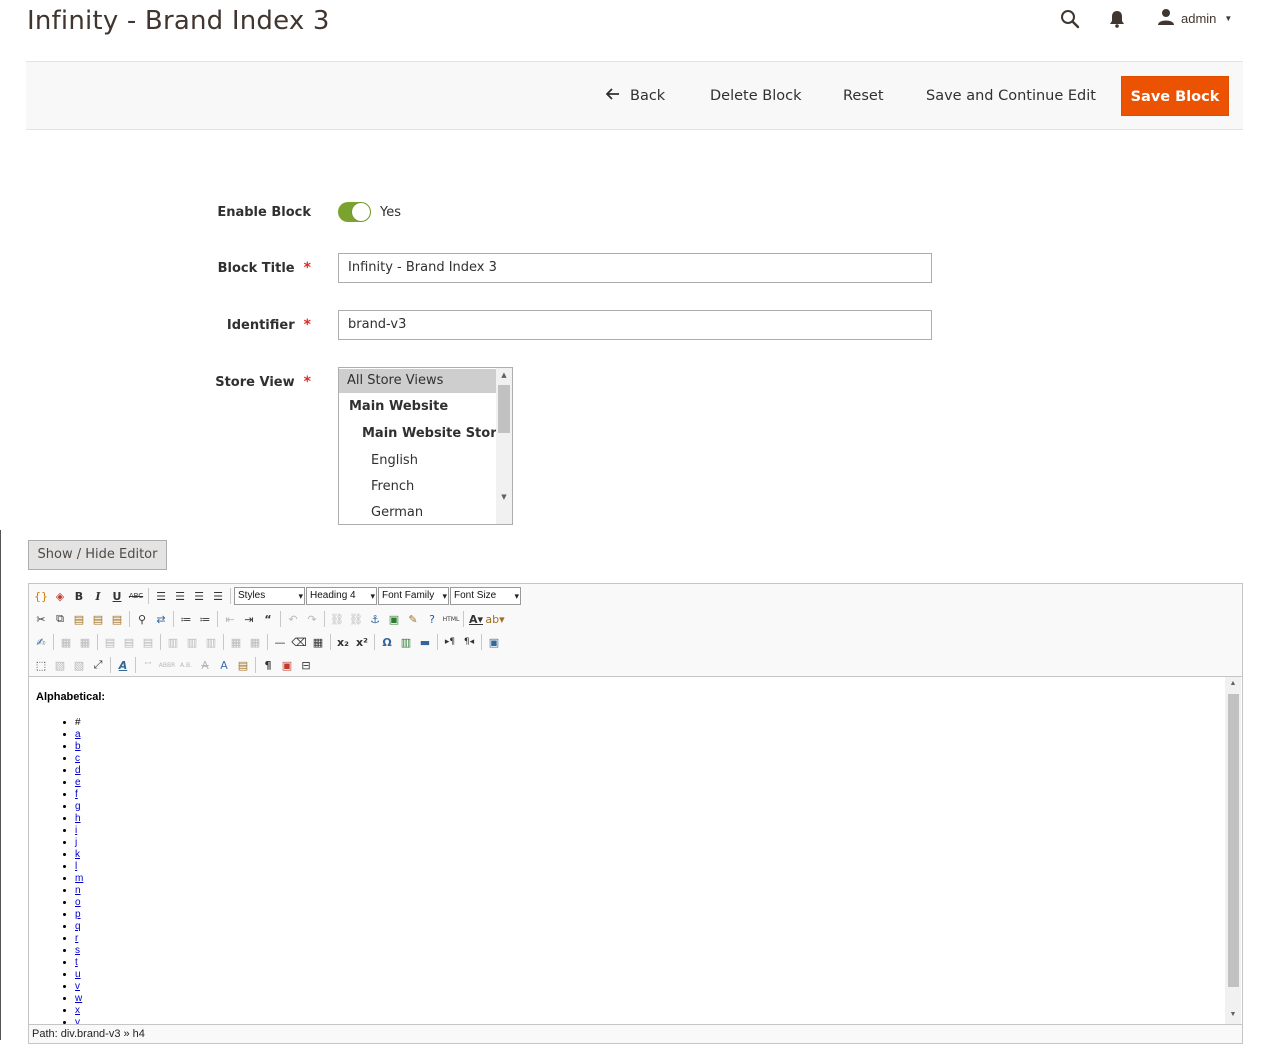  I want to click on store-view-scrollbar: ▲ ▼, so click(504, 446).